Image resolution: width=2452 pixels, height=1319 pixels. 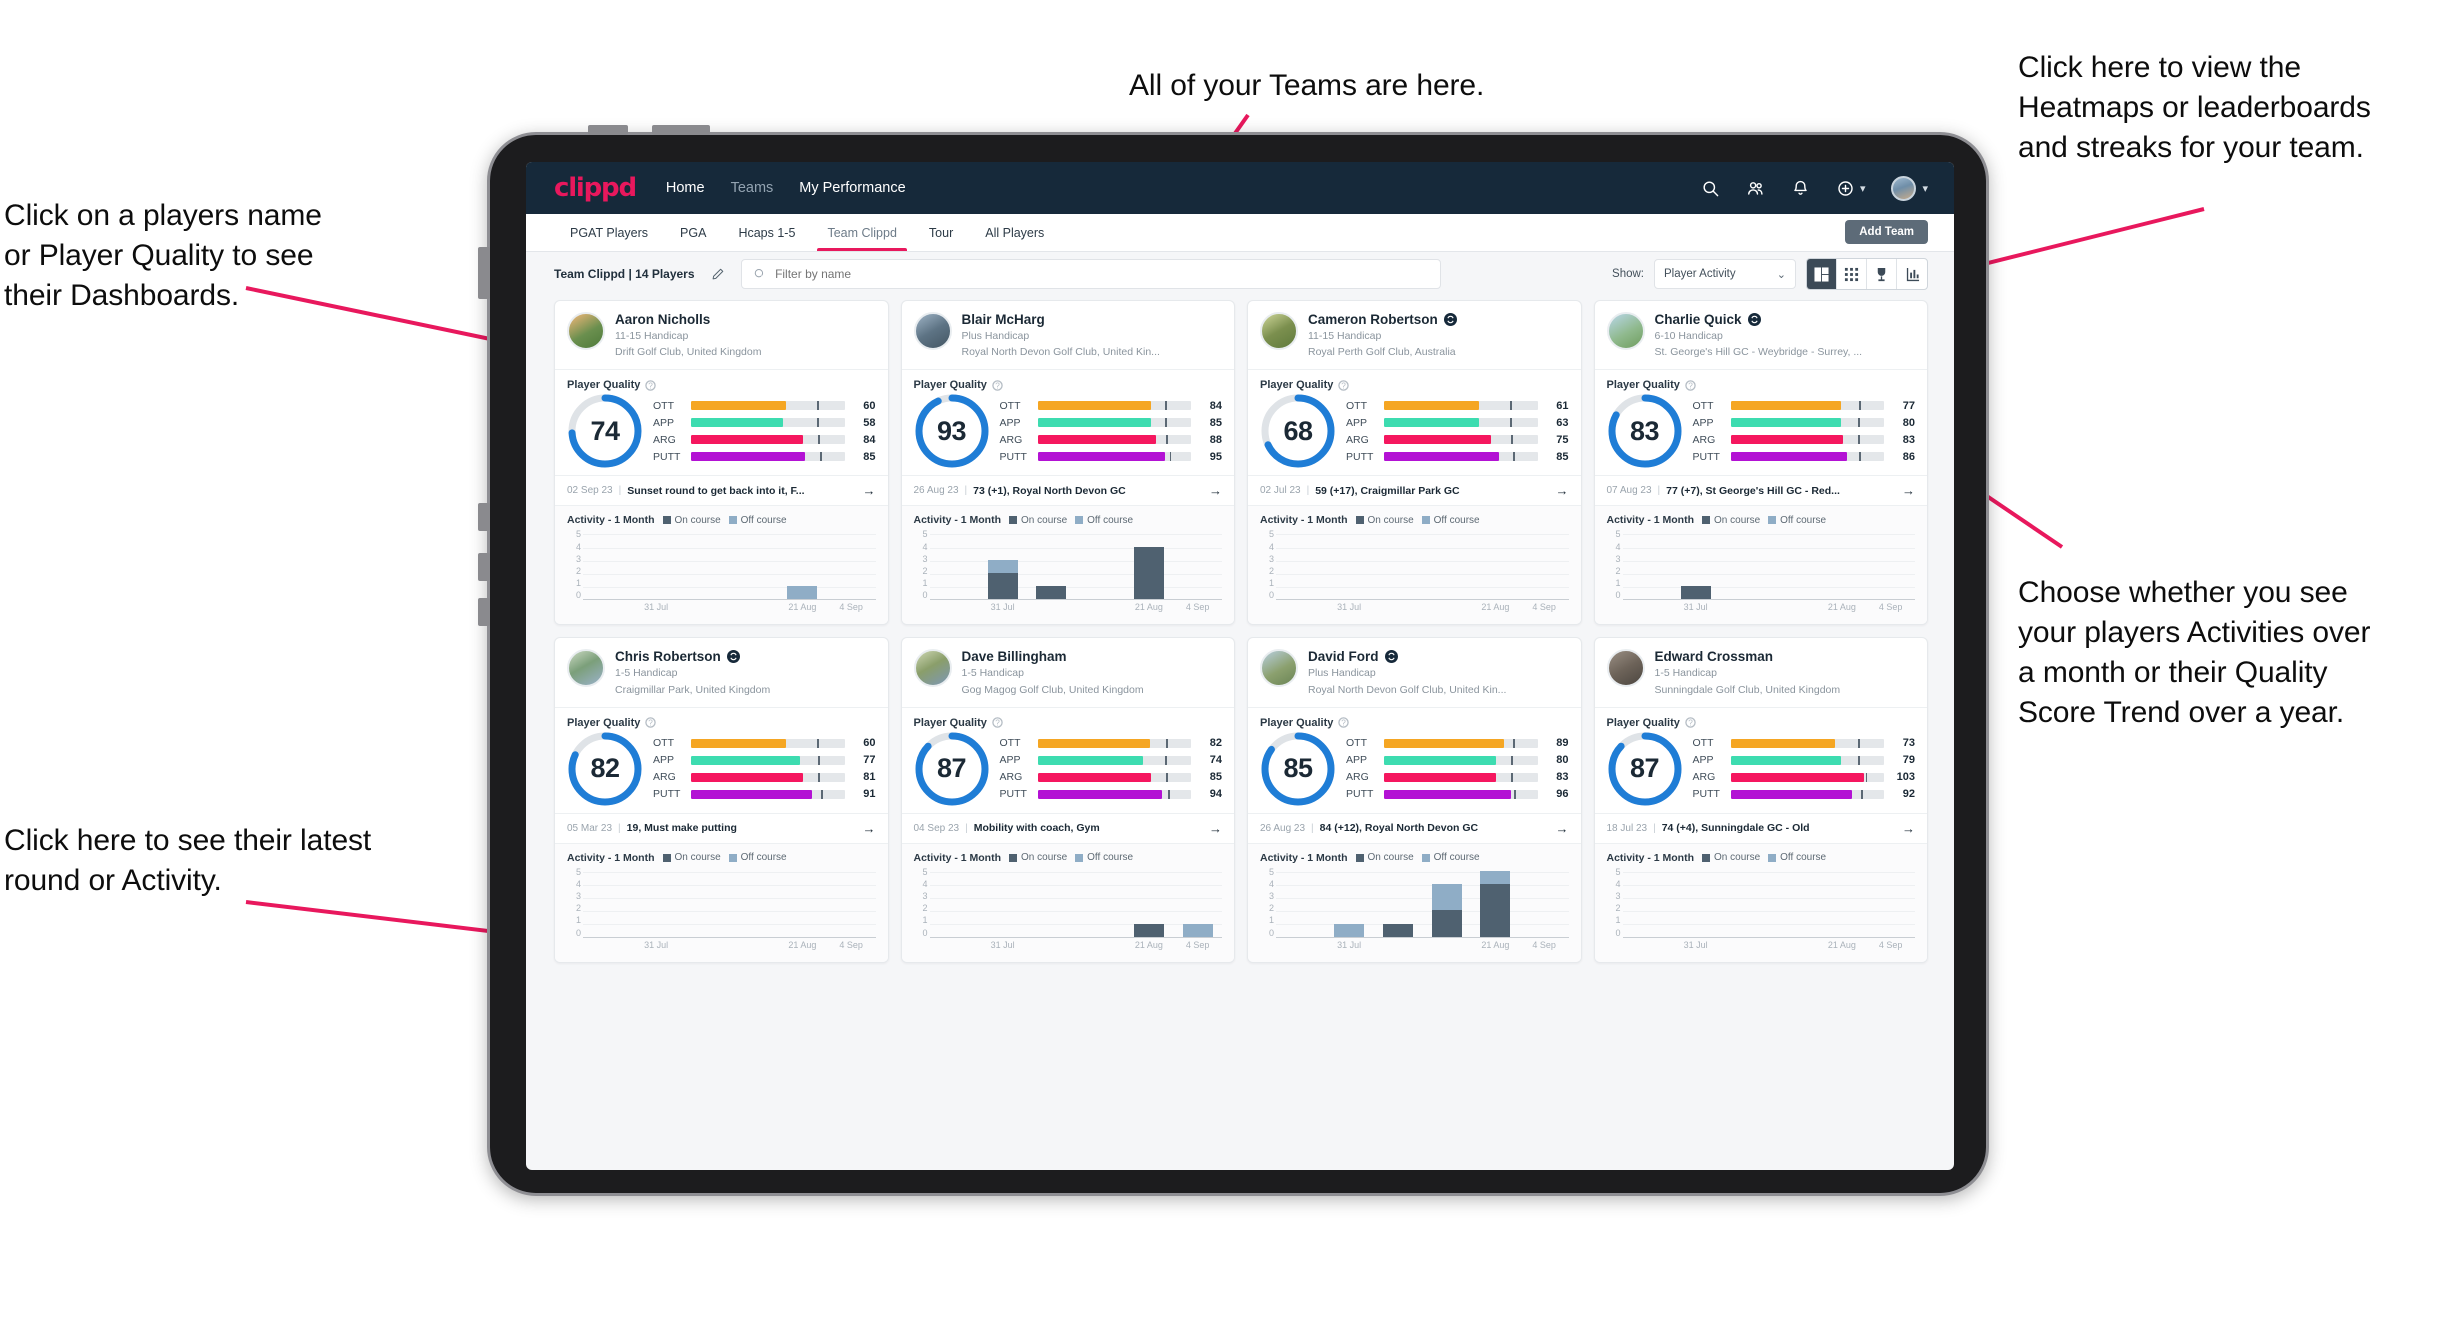 I want to click on edit-team-button, so click(x=718, y=274).